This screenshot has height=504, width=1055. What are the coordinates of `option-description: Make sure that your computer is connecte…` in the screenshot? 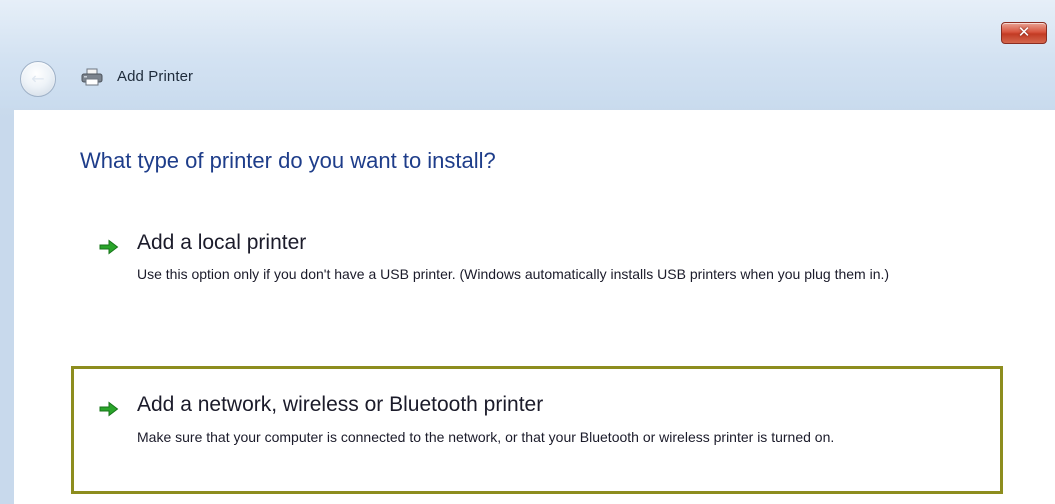 It's located at (486, 437).